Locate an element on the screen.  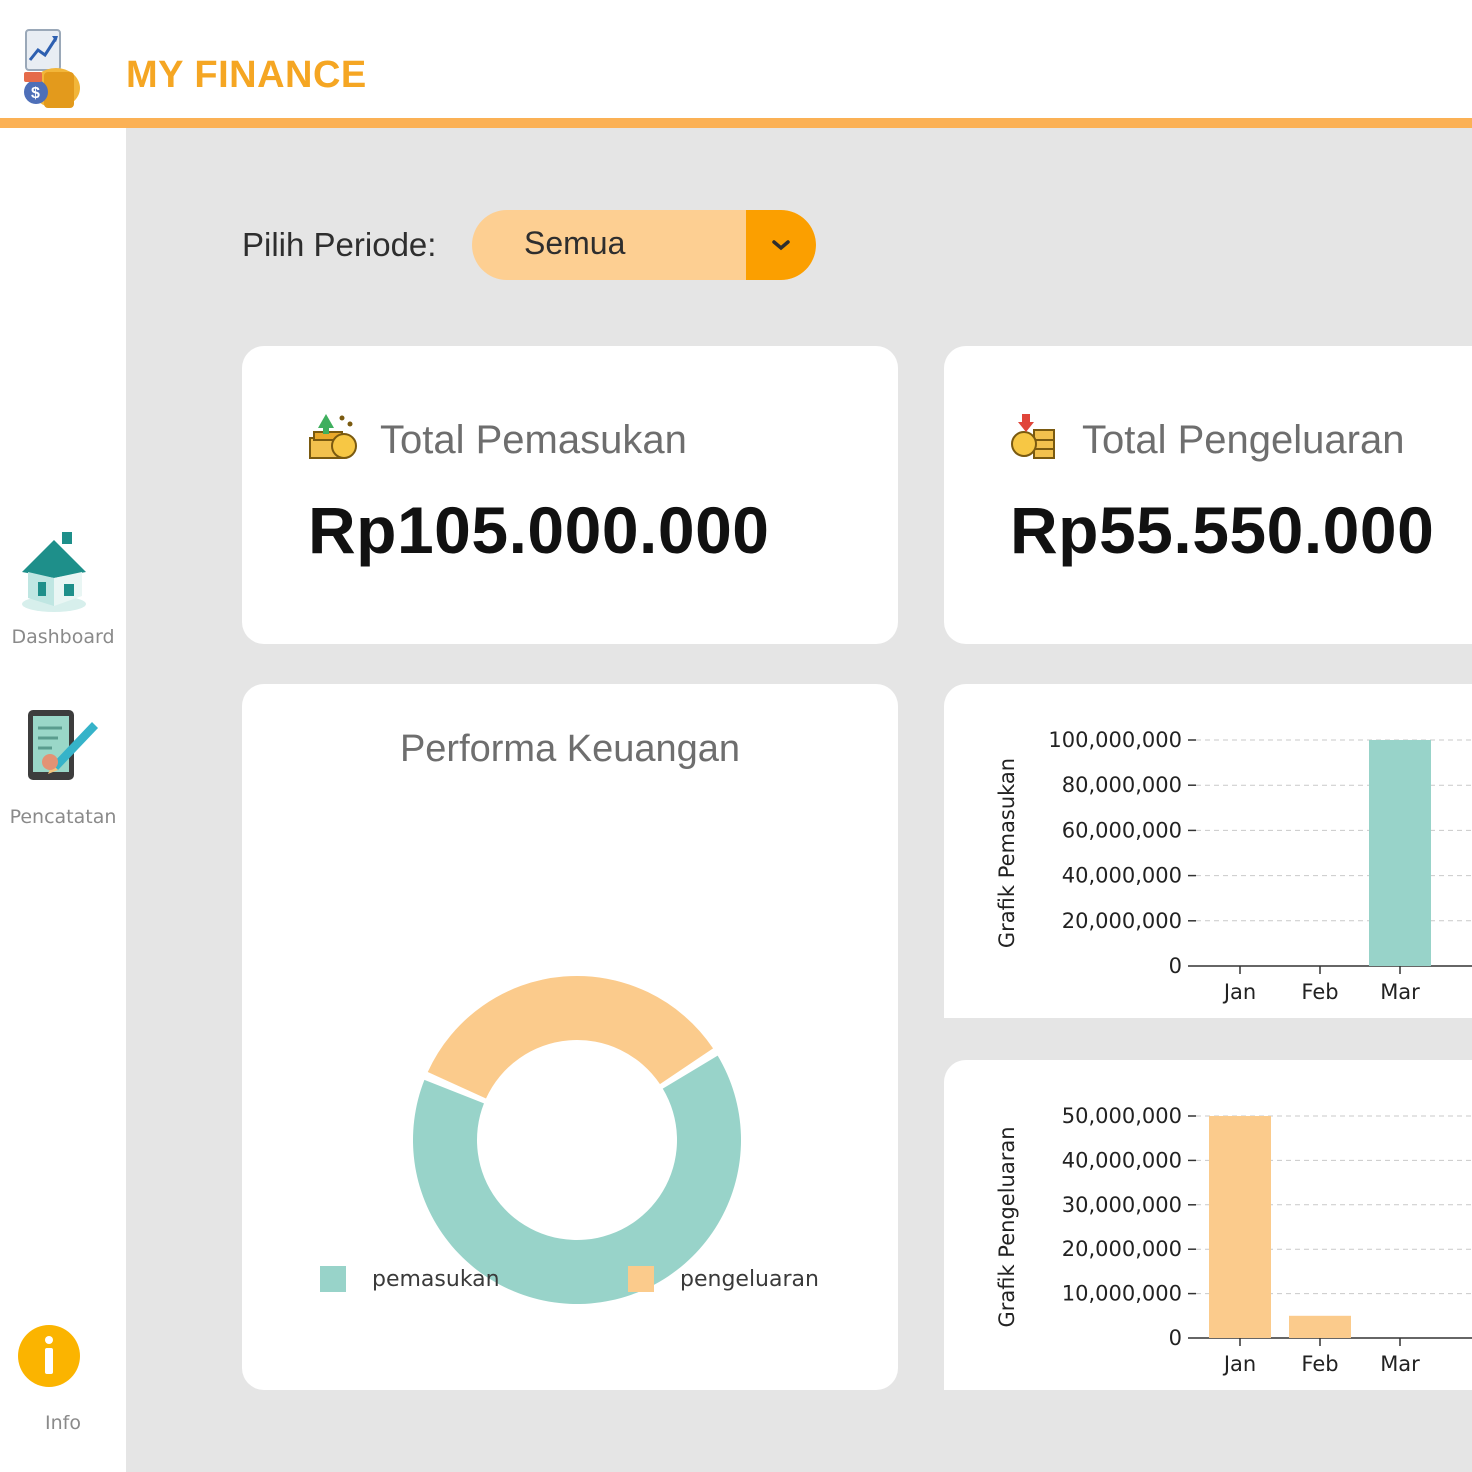
bar-feb is located at coordinates (1320, 1326).